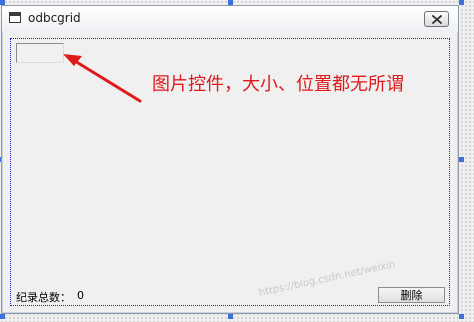  What do you see at coordinates (102, 78) in the screenshot?
I see `annotation-arrow-icon` at bounding box center [102, 78].